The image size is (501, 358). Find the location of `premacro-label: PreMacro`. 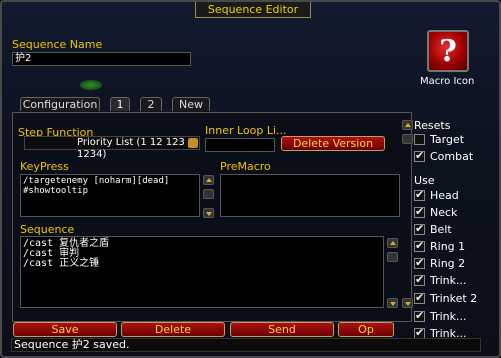

premacro-label: PreMacro is located at coordinates (245, 166).